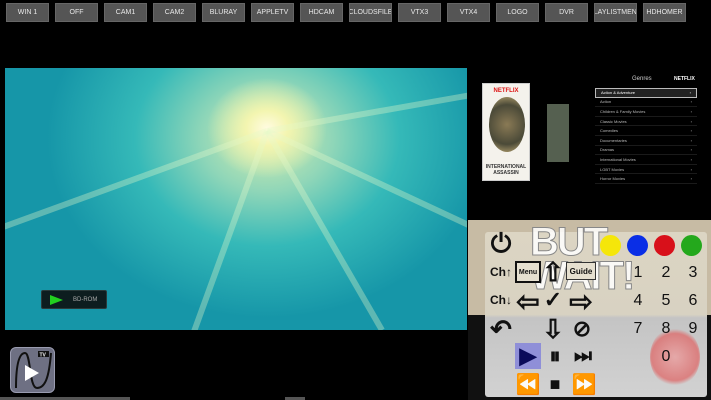  What do you see at coordinates (666, 357) in the screenshot?
I see `number-button-0: 0` at bounding box center [666, 357].